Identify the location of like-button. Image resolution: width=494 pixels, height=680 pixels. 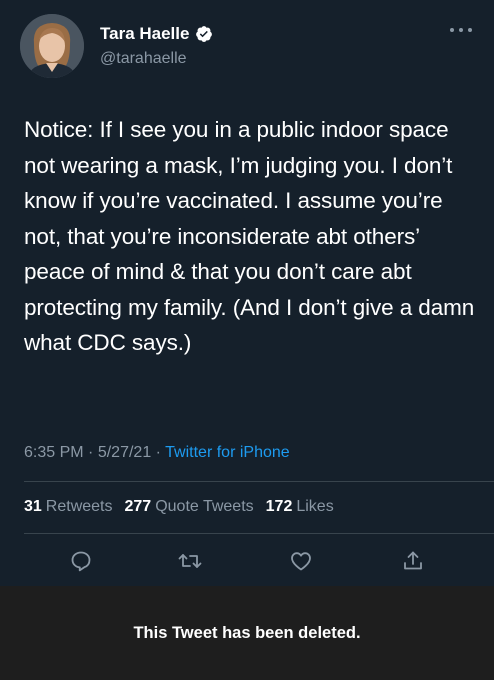
(301, 561).